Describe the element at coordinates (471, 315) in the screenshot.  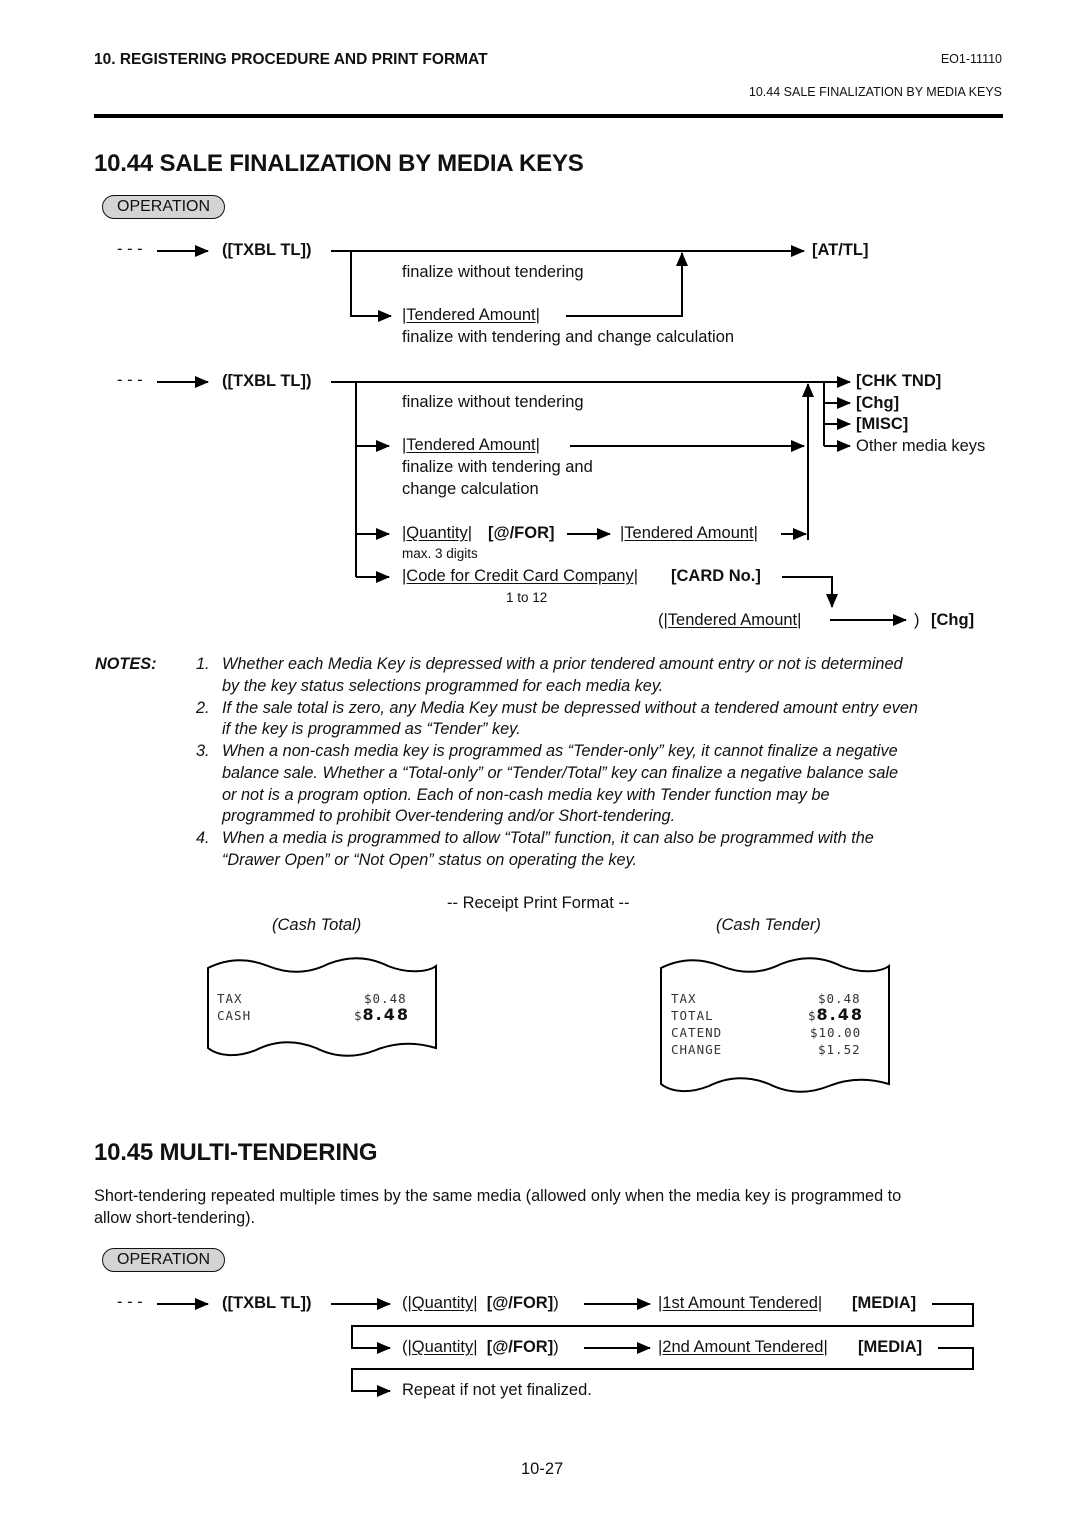
I see `flow1-tendered-amount: |Tendered Amount|` at that location.